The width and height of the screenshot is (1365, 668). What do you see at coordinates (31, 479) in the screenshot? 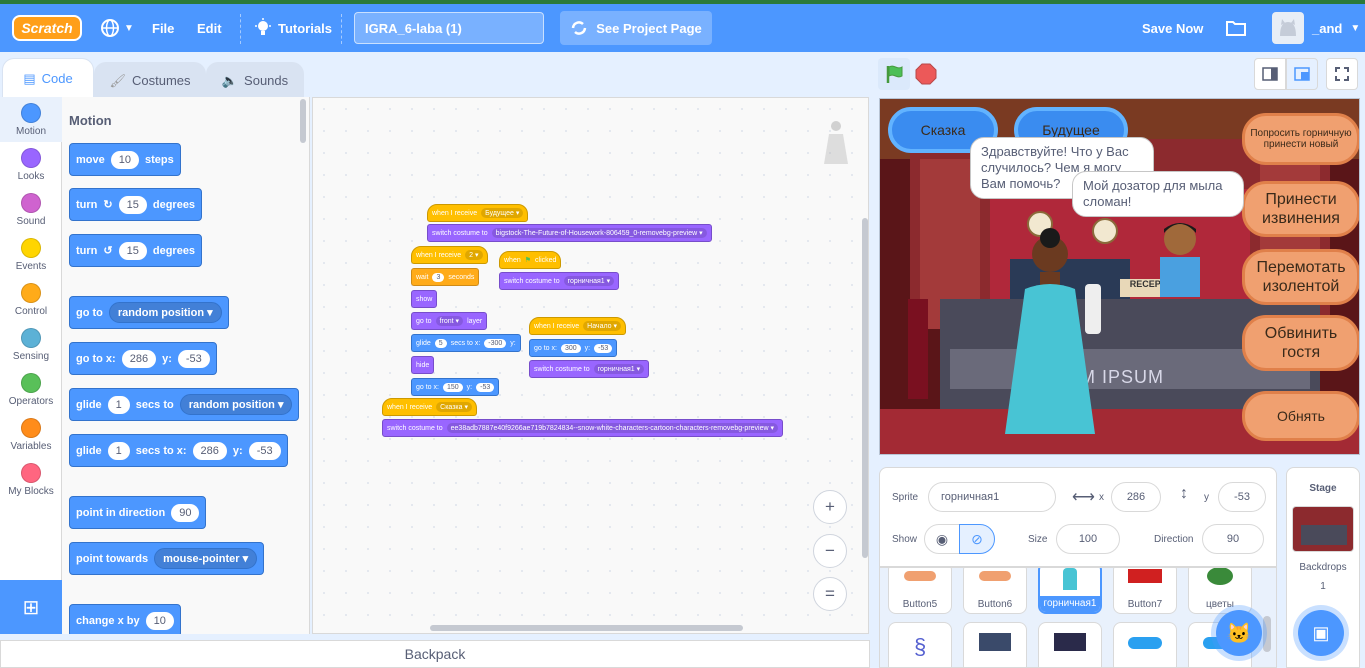
I see `category-my-blocks: My Blocks` at bounding box center [31, 479].